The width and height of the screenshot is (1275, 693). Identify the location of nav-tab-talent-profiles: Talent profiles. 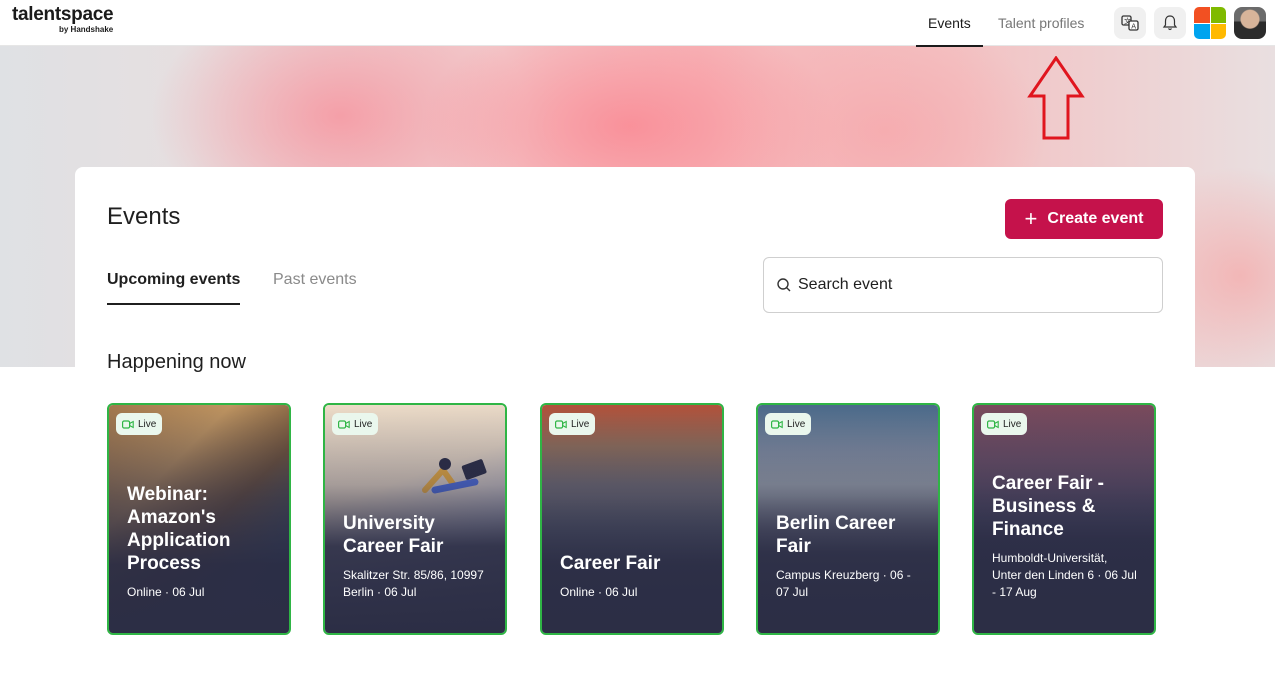
(1041, 23).